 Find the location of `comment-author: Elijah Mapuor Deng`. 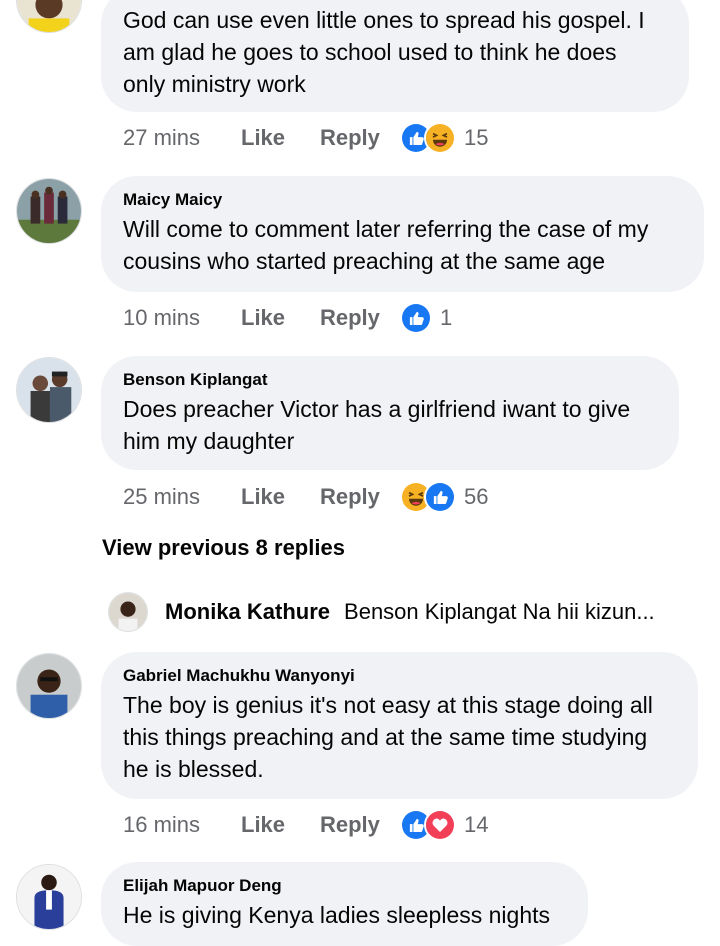

comment-author: Elijah Mapuor Deng is located at coordinates (344, 886).